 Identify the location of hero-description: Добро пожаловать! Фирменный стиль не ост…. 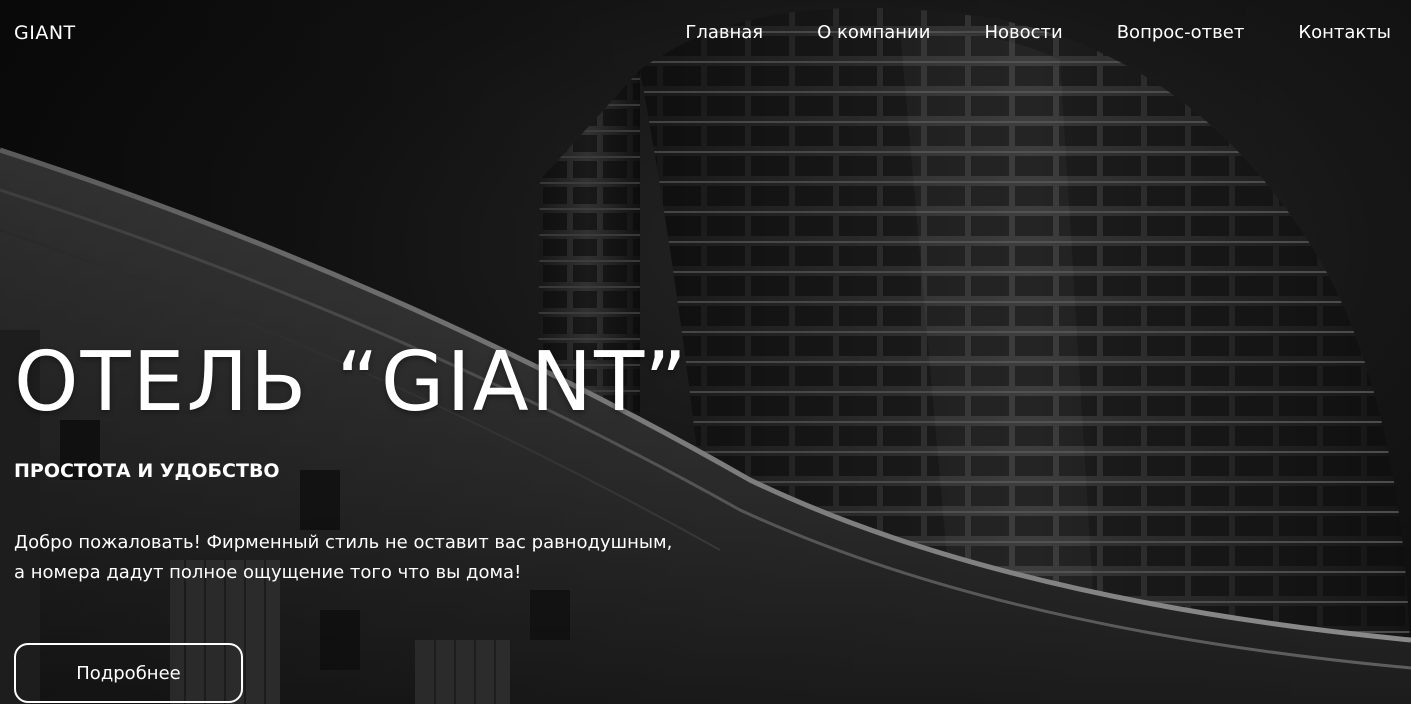
(343, 558).